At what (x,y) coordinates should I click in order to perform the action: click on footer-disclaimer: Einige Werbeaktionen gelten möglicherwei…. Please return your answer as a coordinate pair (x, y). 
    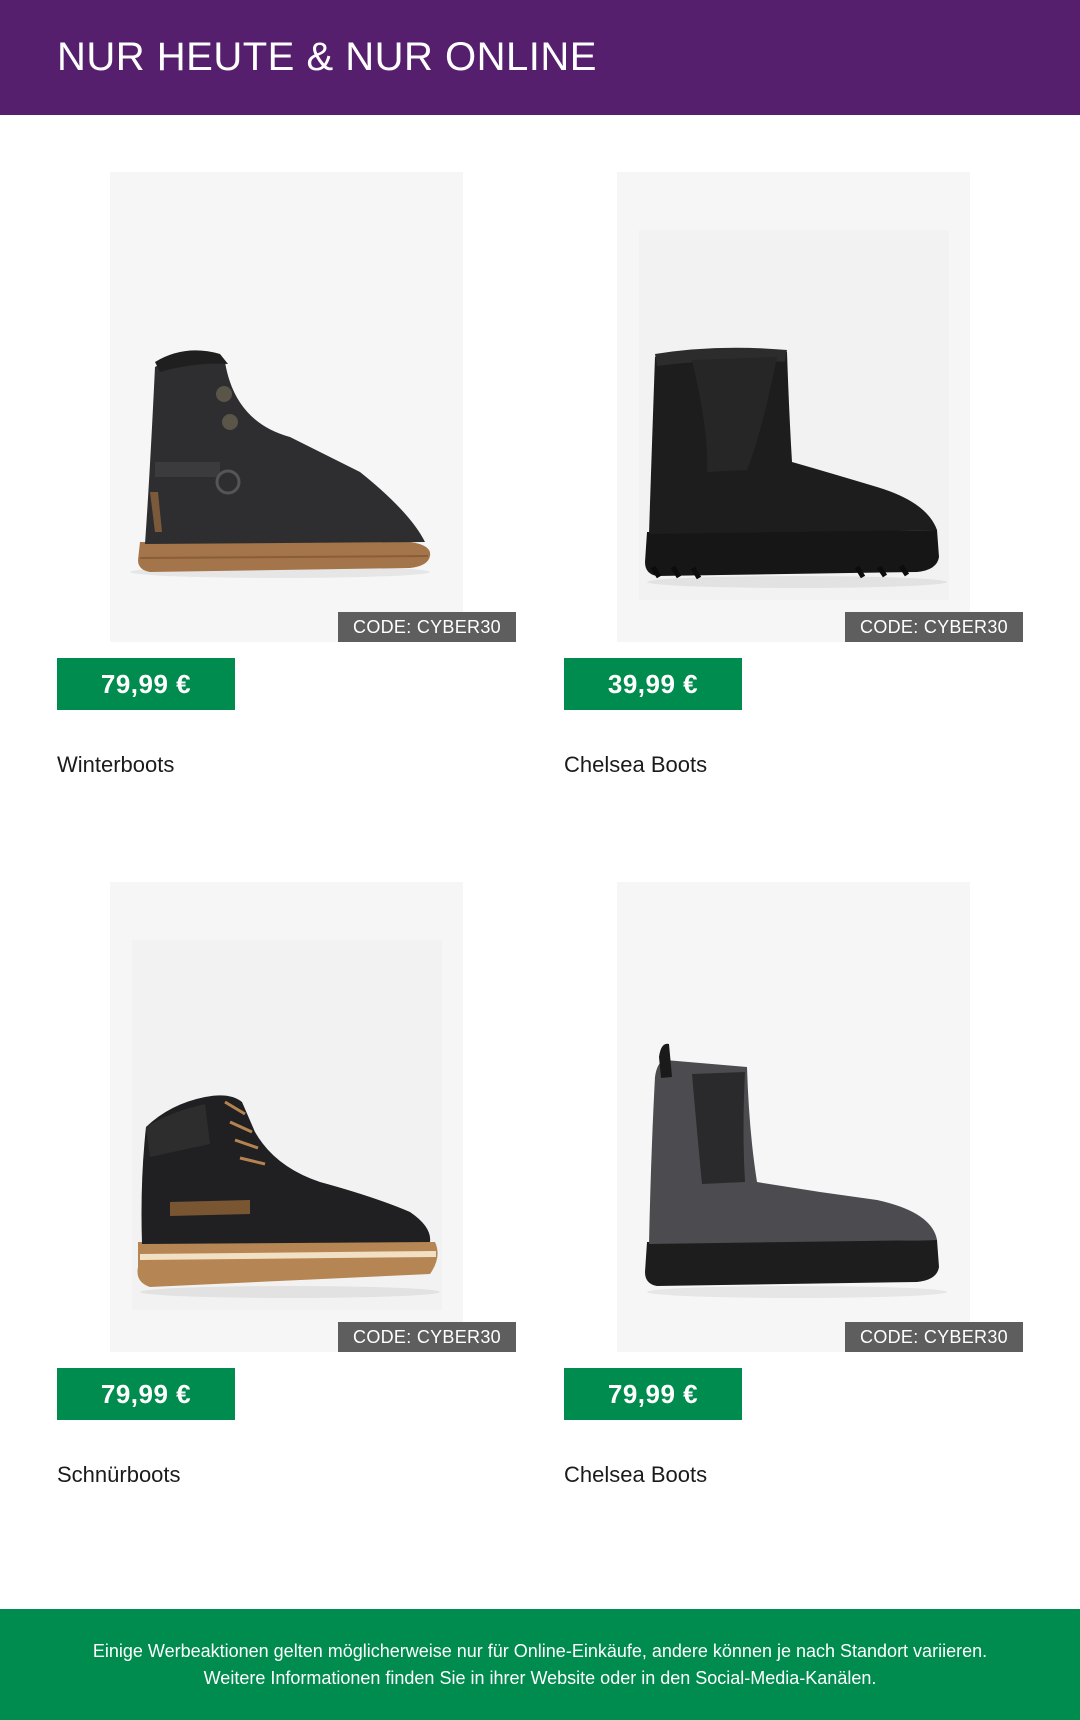
    Looking at the image, I should click on (540, 1664).